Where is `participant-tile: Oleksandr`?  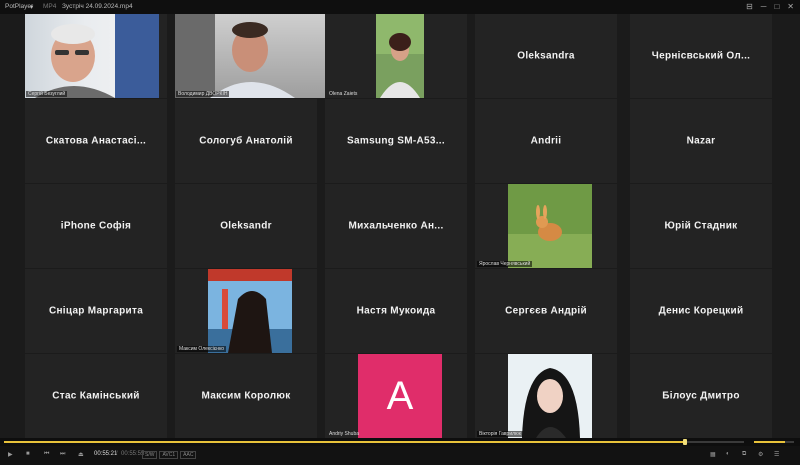 participant-tile: Oleksandr is located at coordinates (246, 226).